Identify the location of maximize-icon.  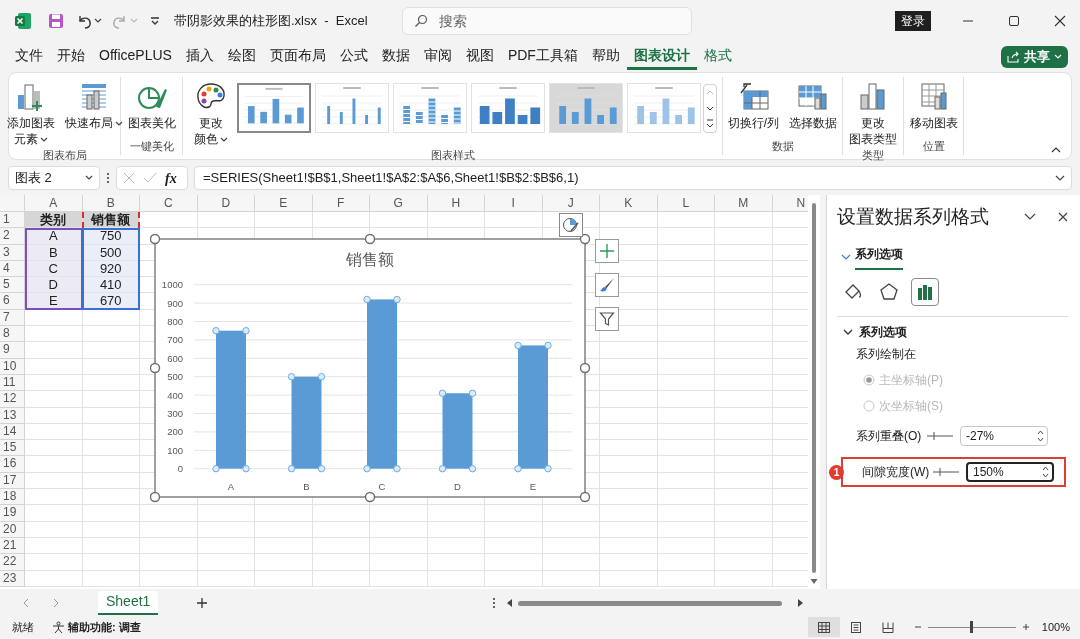
(1014, 21).